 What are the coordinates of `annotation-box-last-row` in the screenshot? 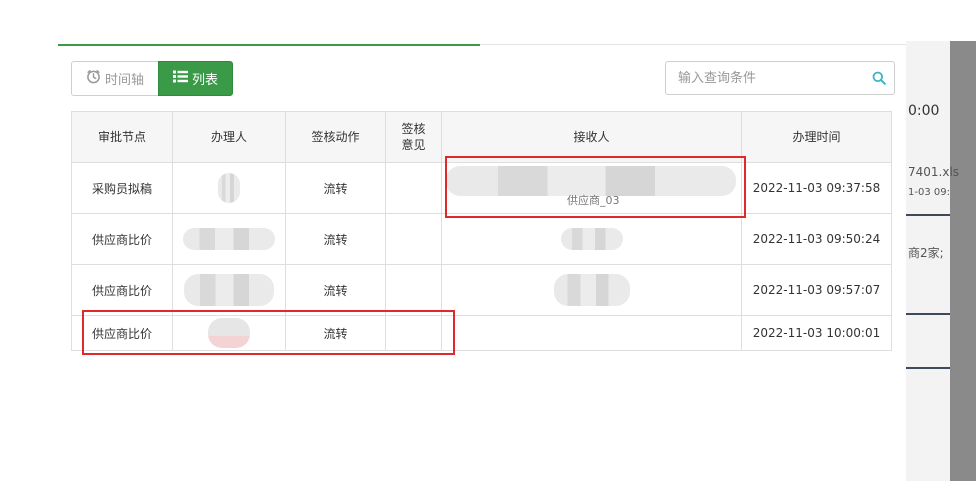 It's located at (268, 332).